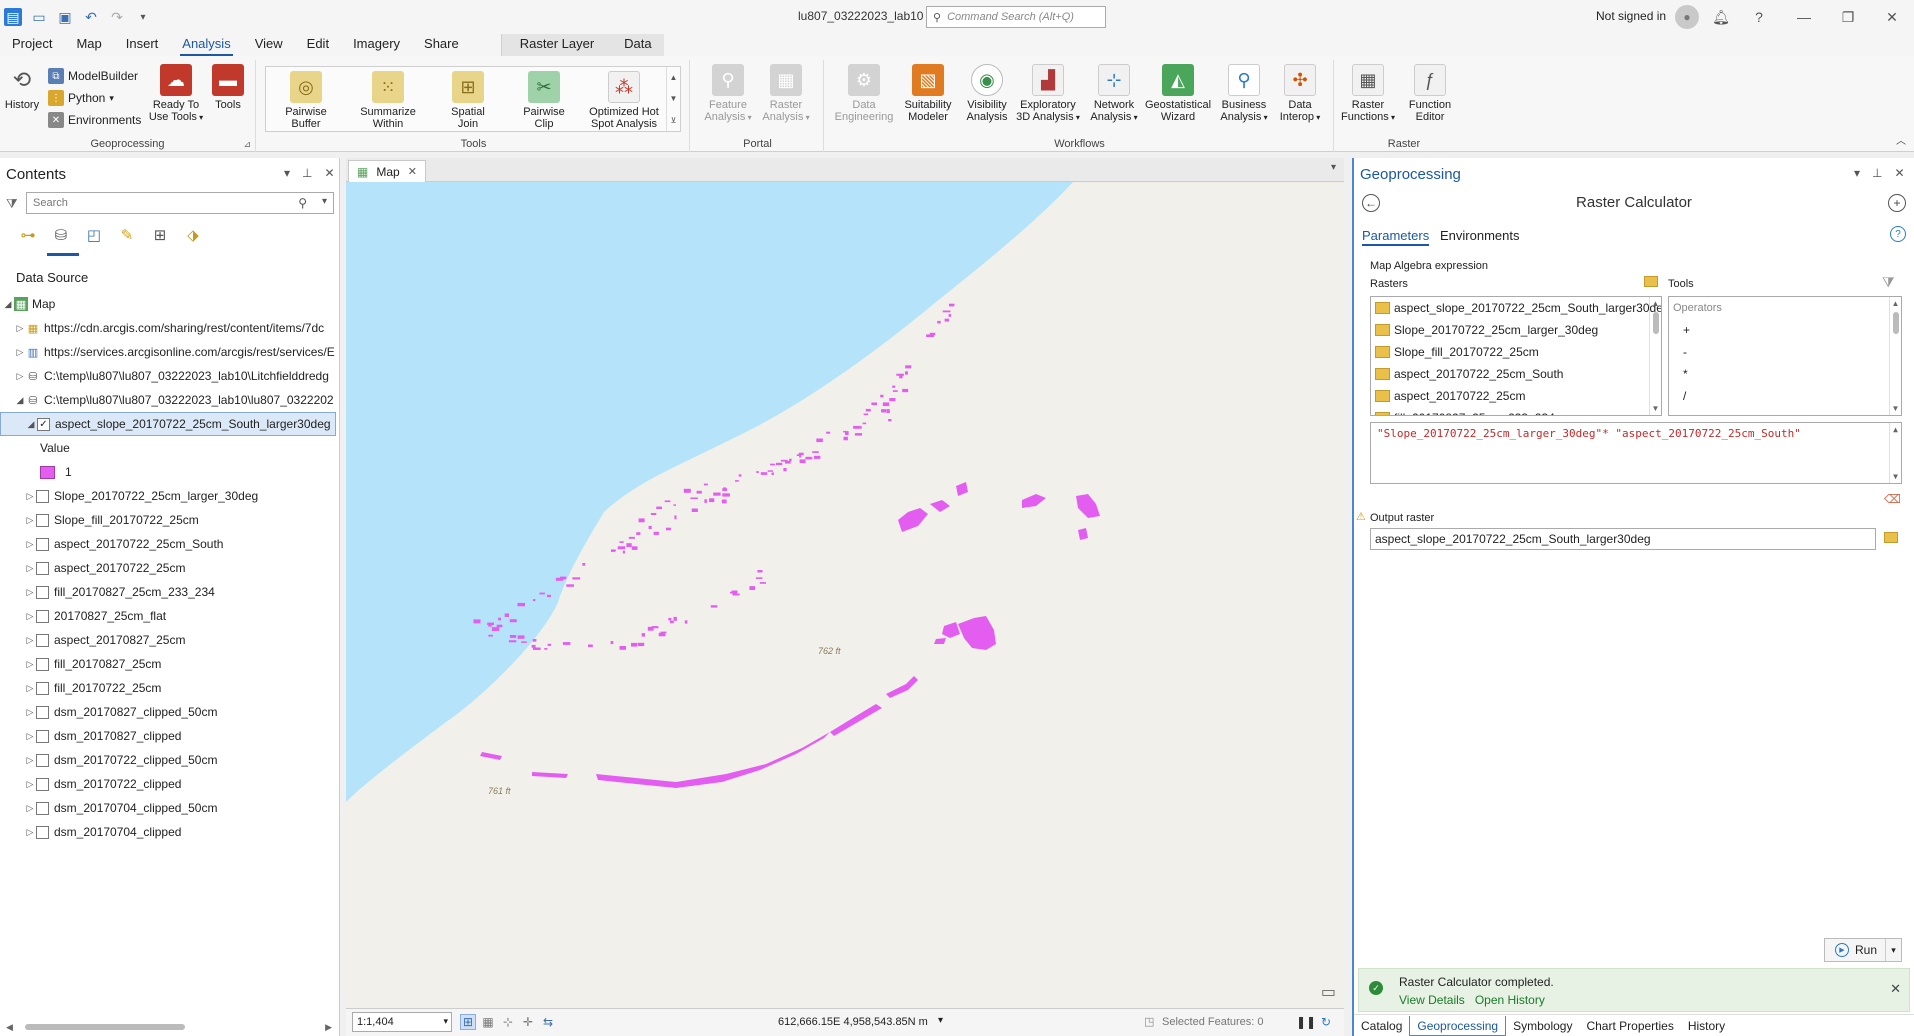 The image size is (1914, 1036). Describe the element at coordinates (142, 45) in the screenshot. I see `tab-insert: Insert` at that location.